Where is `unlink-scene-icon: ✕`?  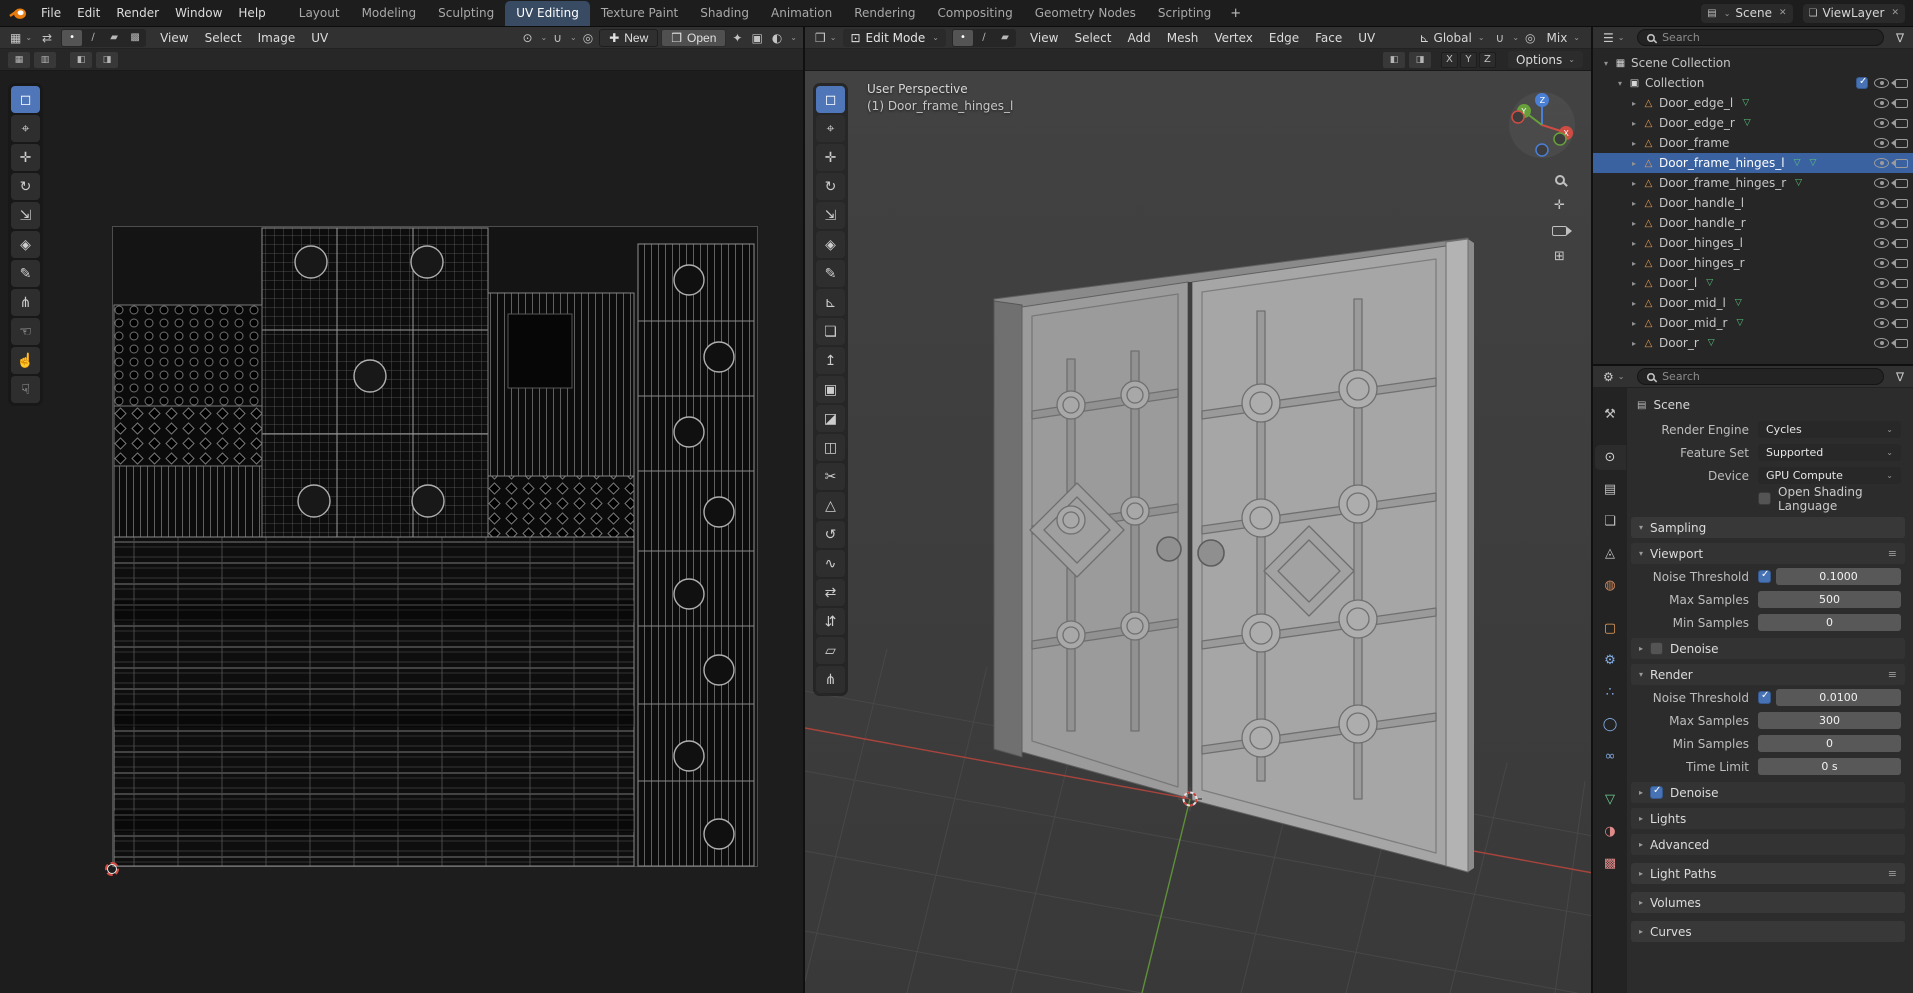
unlink-scene-icon: ✕ is located at coordinates (1783, 13).